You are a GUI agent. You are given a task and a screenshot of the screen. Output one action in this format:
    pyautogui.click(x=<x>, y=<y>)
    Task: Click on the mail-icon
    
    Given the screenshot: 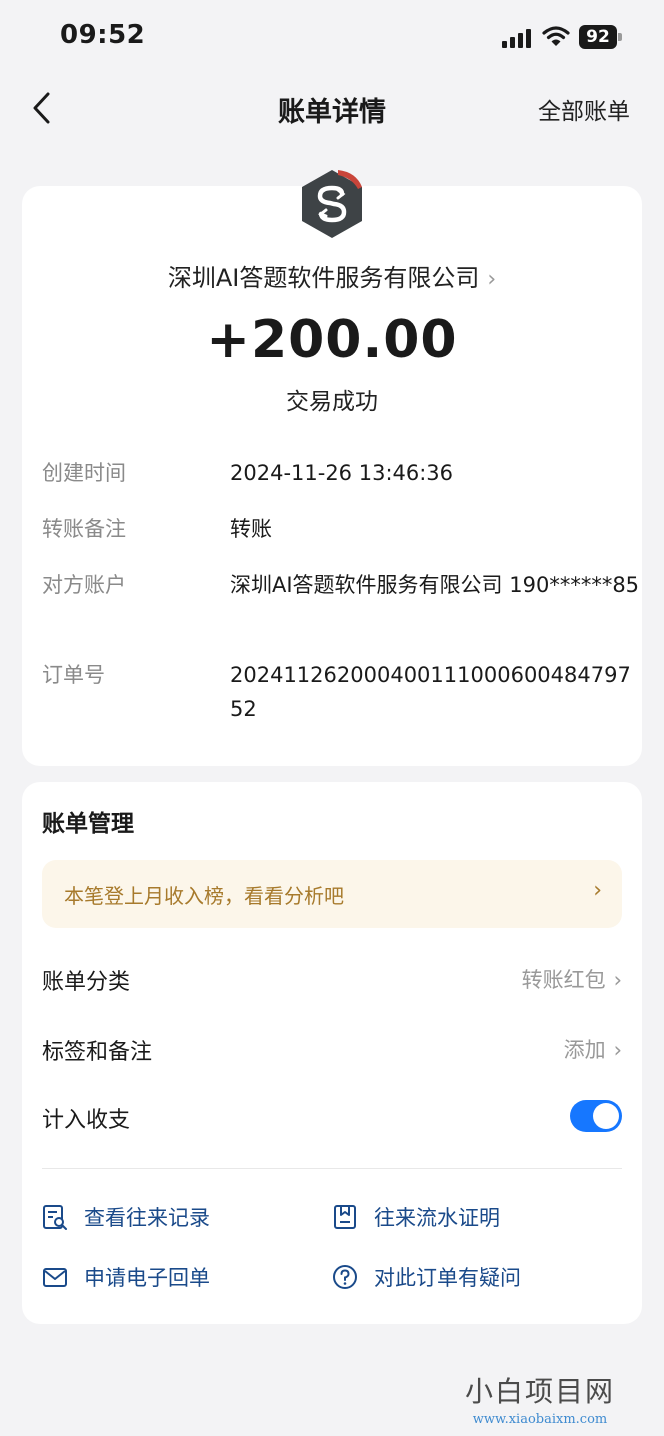 What is the action you would take?
    pyautogui.click(x=55, y=1277)
    